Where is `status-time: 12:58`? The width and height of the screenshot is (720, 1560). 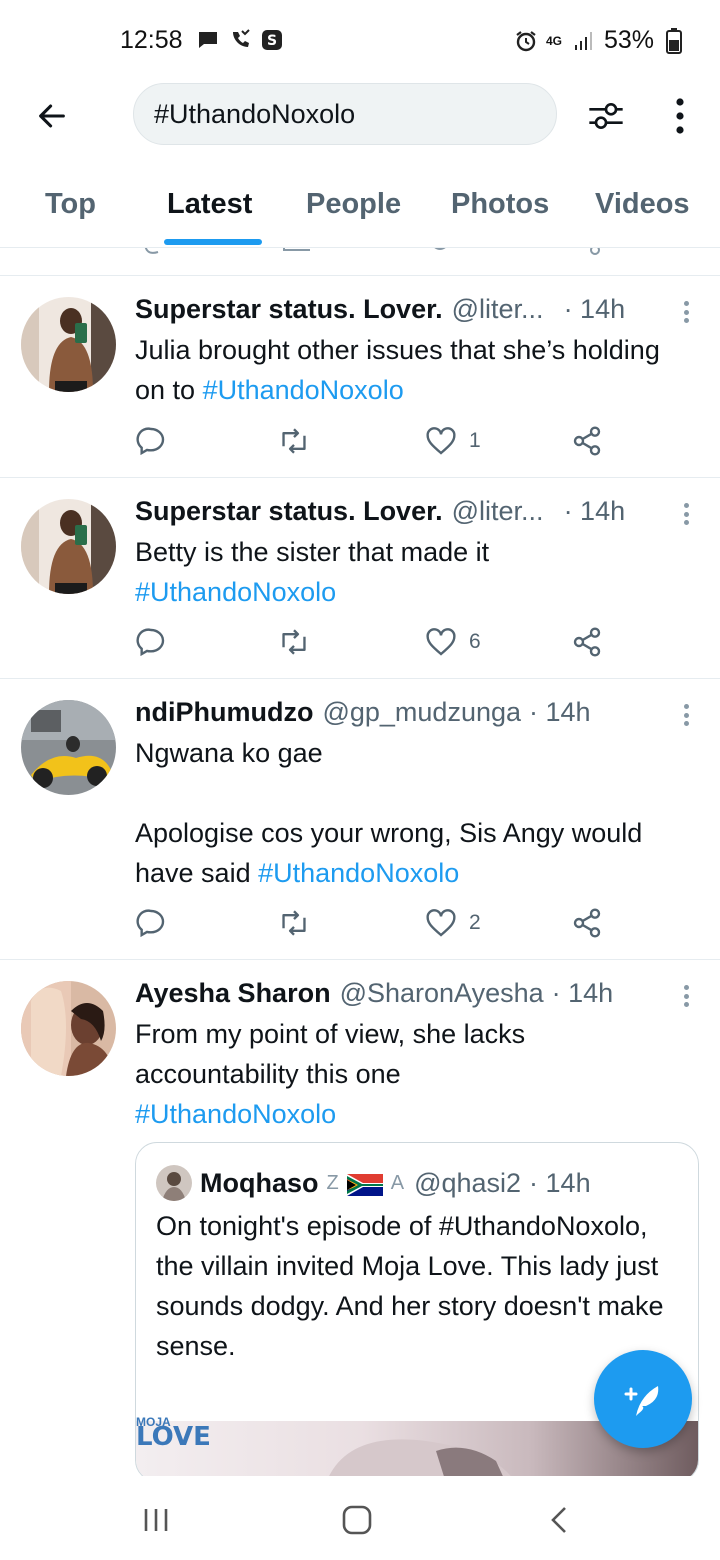
status-time: 12:58 is located at coordinates (151, 40).